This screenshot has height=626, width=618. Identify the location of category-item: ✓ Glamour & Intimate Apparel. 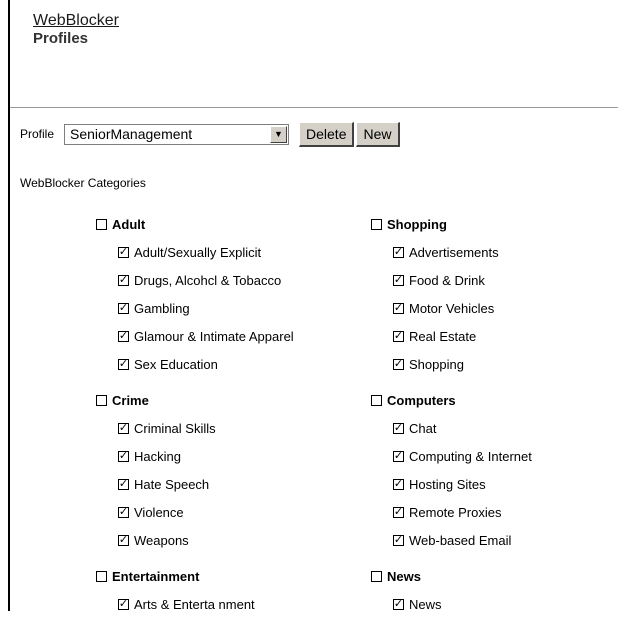
(195, 336).